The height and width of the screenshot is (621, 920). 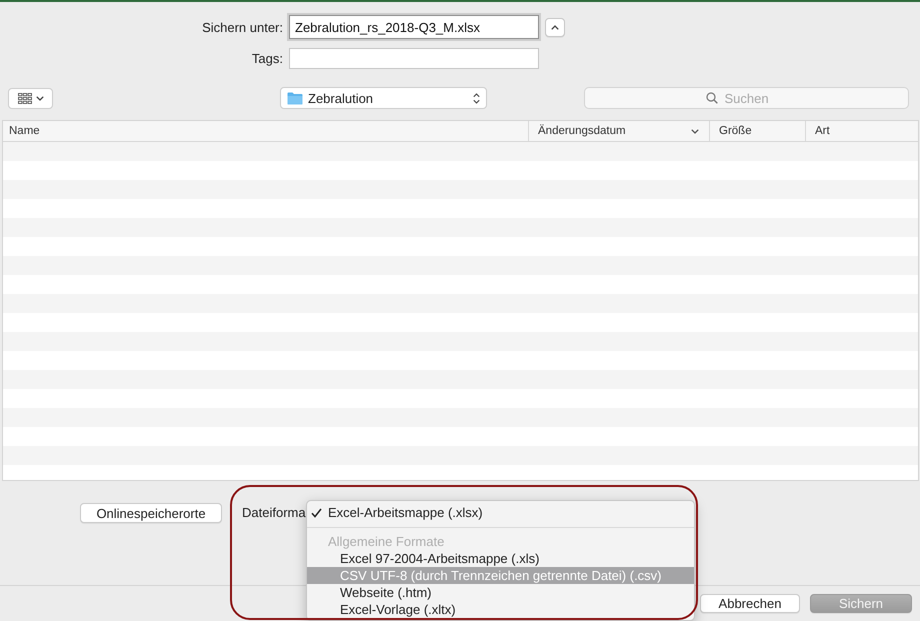 What do you see at coordinates (316, 513) in the screenshot?
I see `checkmark-icon` at bounding box center [316, 513].